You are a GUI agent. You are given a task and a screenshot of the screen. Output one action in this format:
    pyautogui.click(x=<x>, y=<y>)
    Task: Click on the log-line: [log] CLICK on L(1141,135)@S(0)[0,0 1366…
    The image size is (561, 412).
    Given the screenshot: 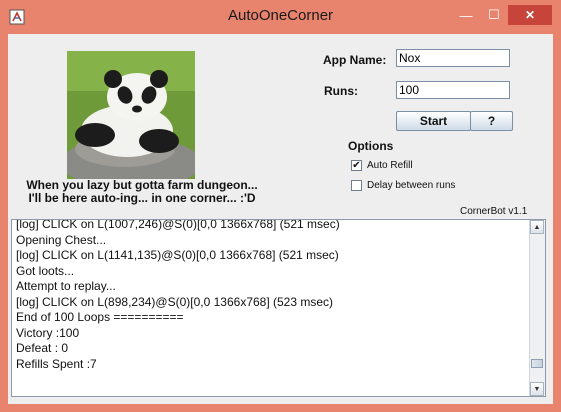 What is the action you would take?
    pyautogui.click(x=177, y=255)
    